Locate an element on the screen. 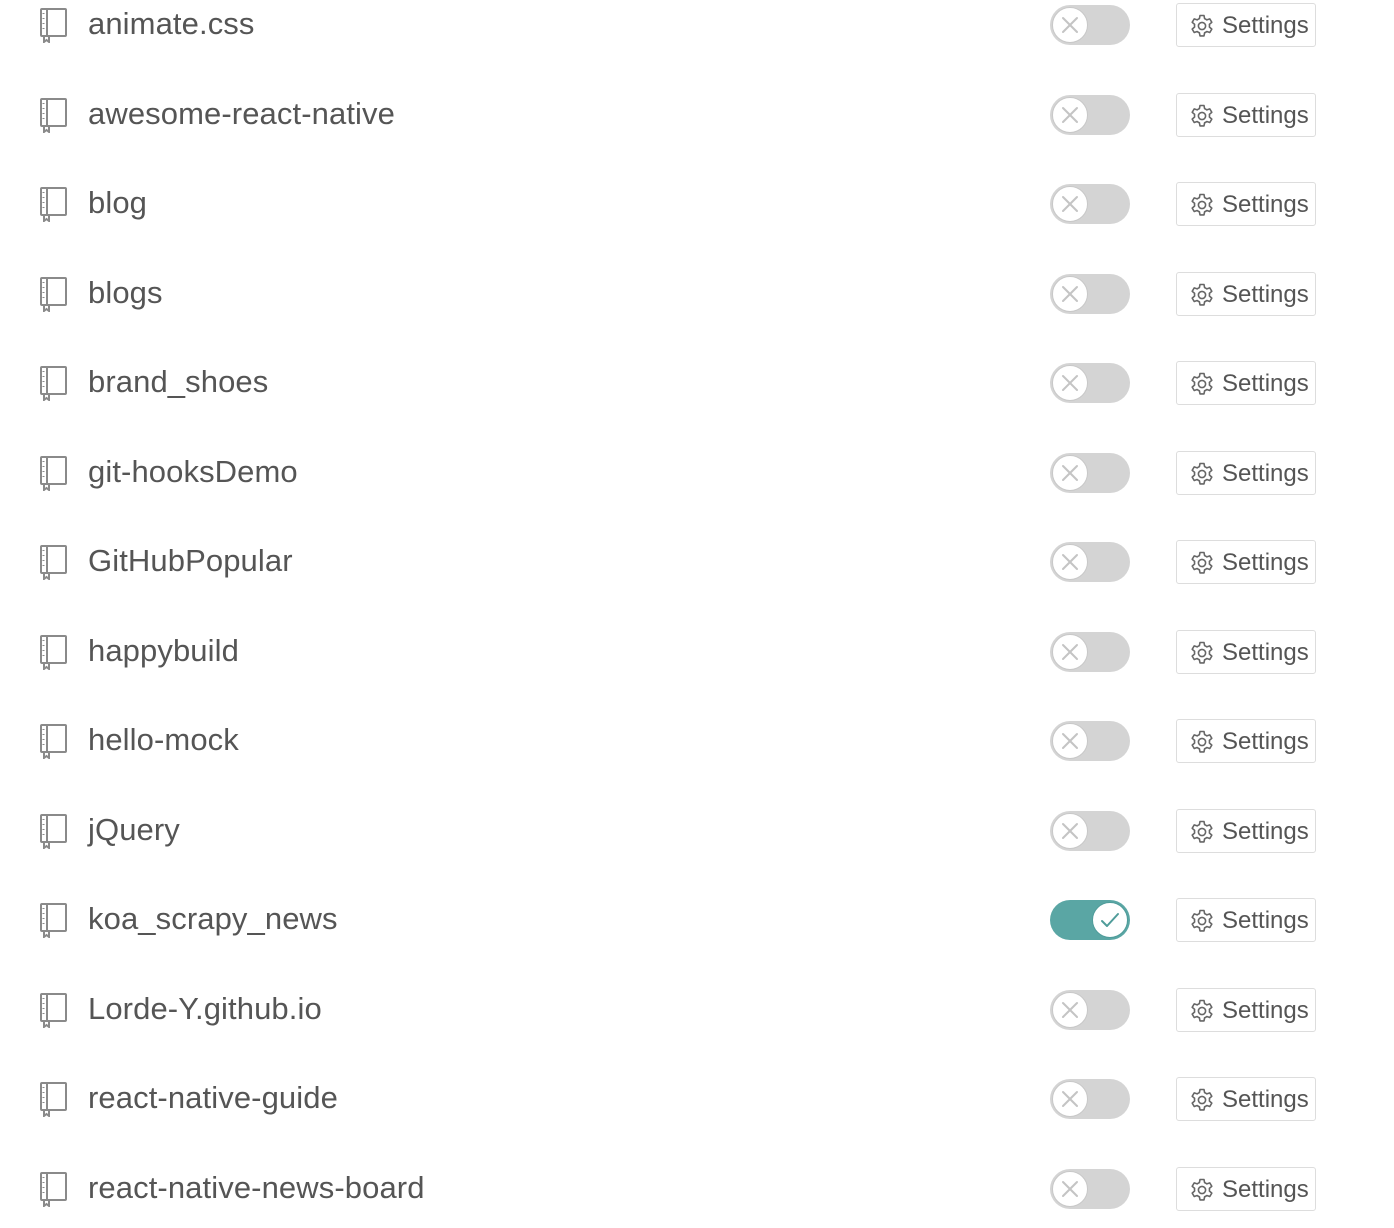 The image size is (1394, 1228). repository-name: react-native-guide is located at coordinates (213, 1097).